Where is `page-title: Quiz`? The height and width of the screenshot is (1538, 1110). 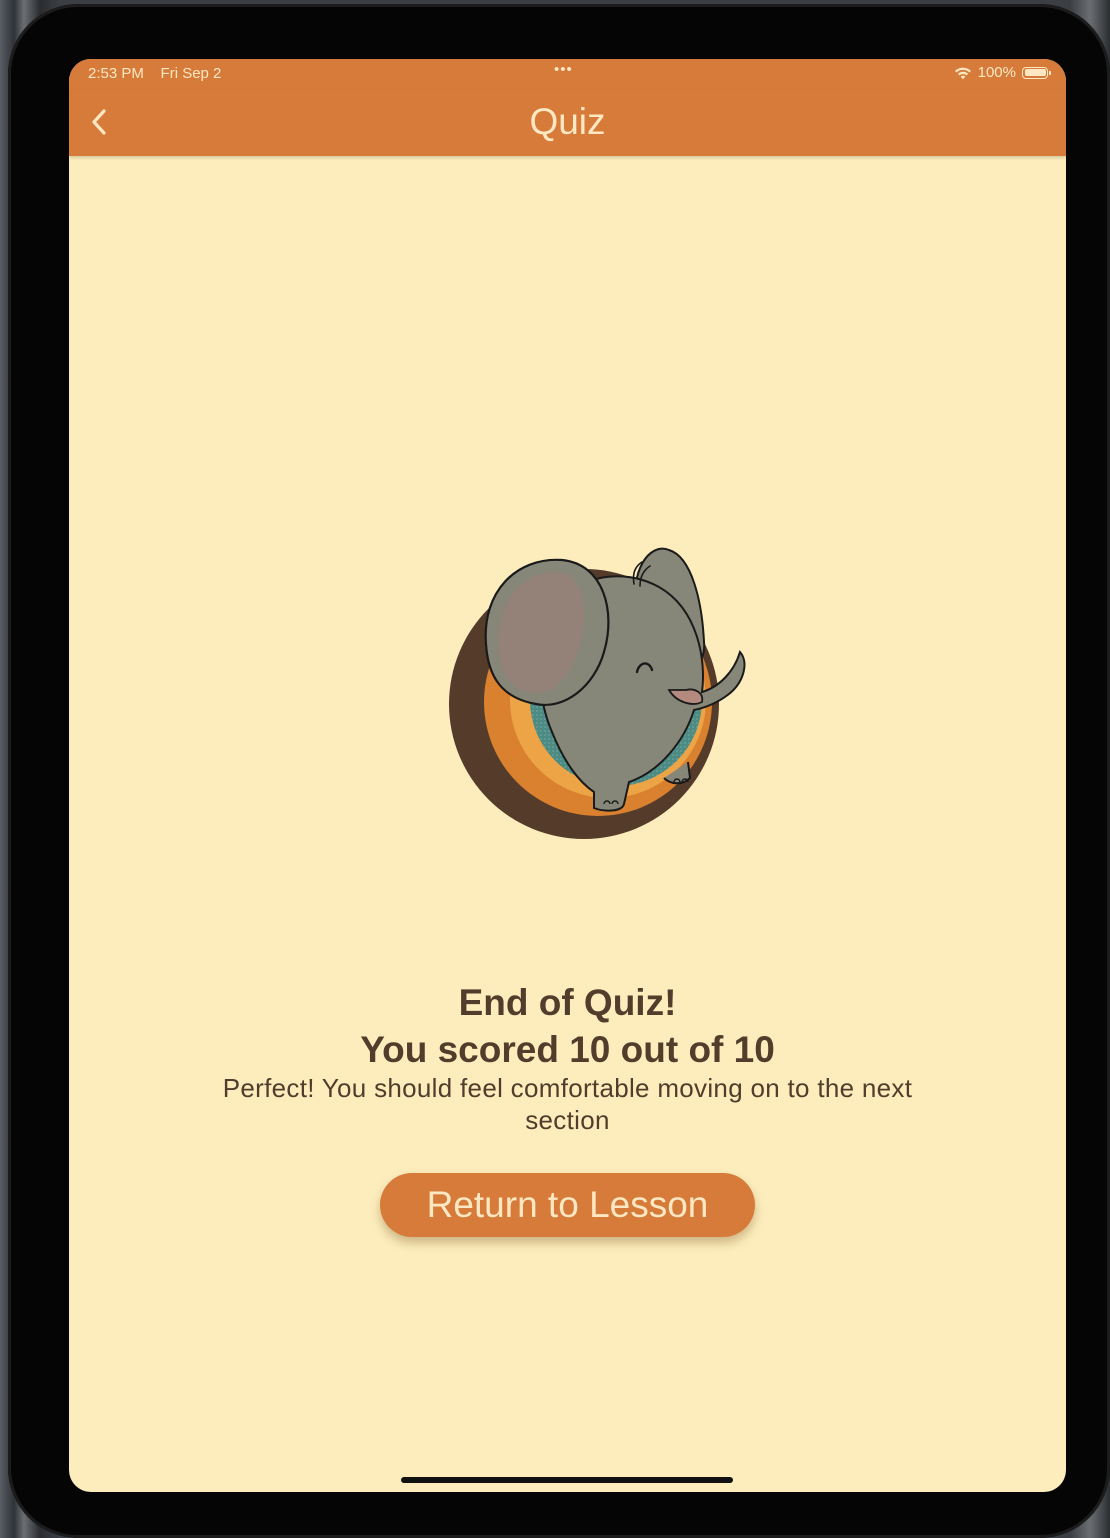
page-title: Quiz is located at coordinates (567, 121).